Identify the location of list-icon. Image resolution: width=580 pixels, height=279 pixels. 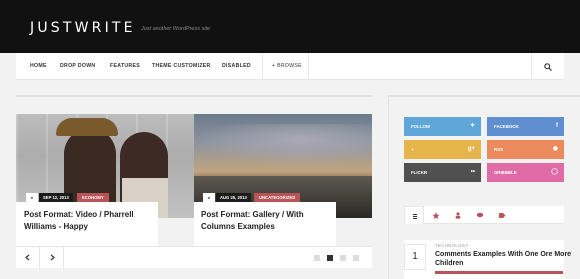
(415, 216).